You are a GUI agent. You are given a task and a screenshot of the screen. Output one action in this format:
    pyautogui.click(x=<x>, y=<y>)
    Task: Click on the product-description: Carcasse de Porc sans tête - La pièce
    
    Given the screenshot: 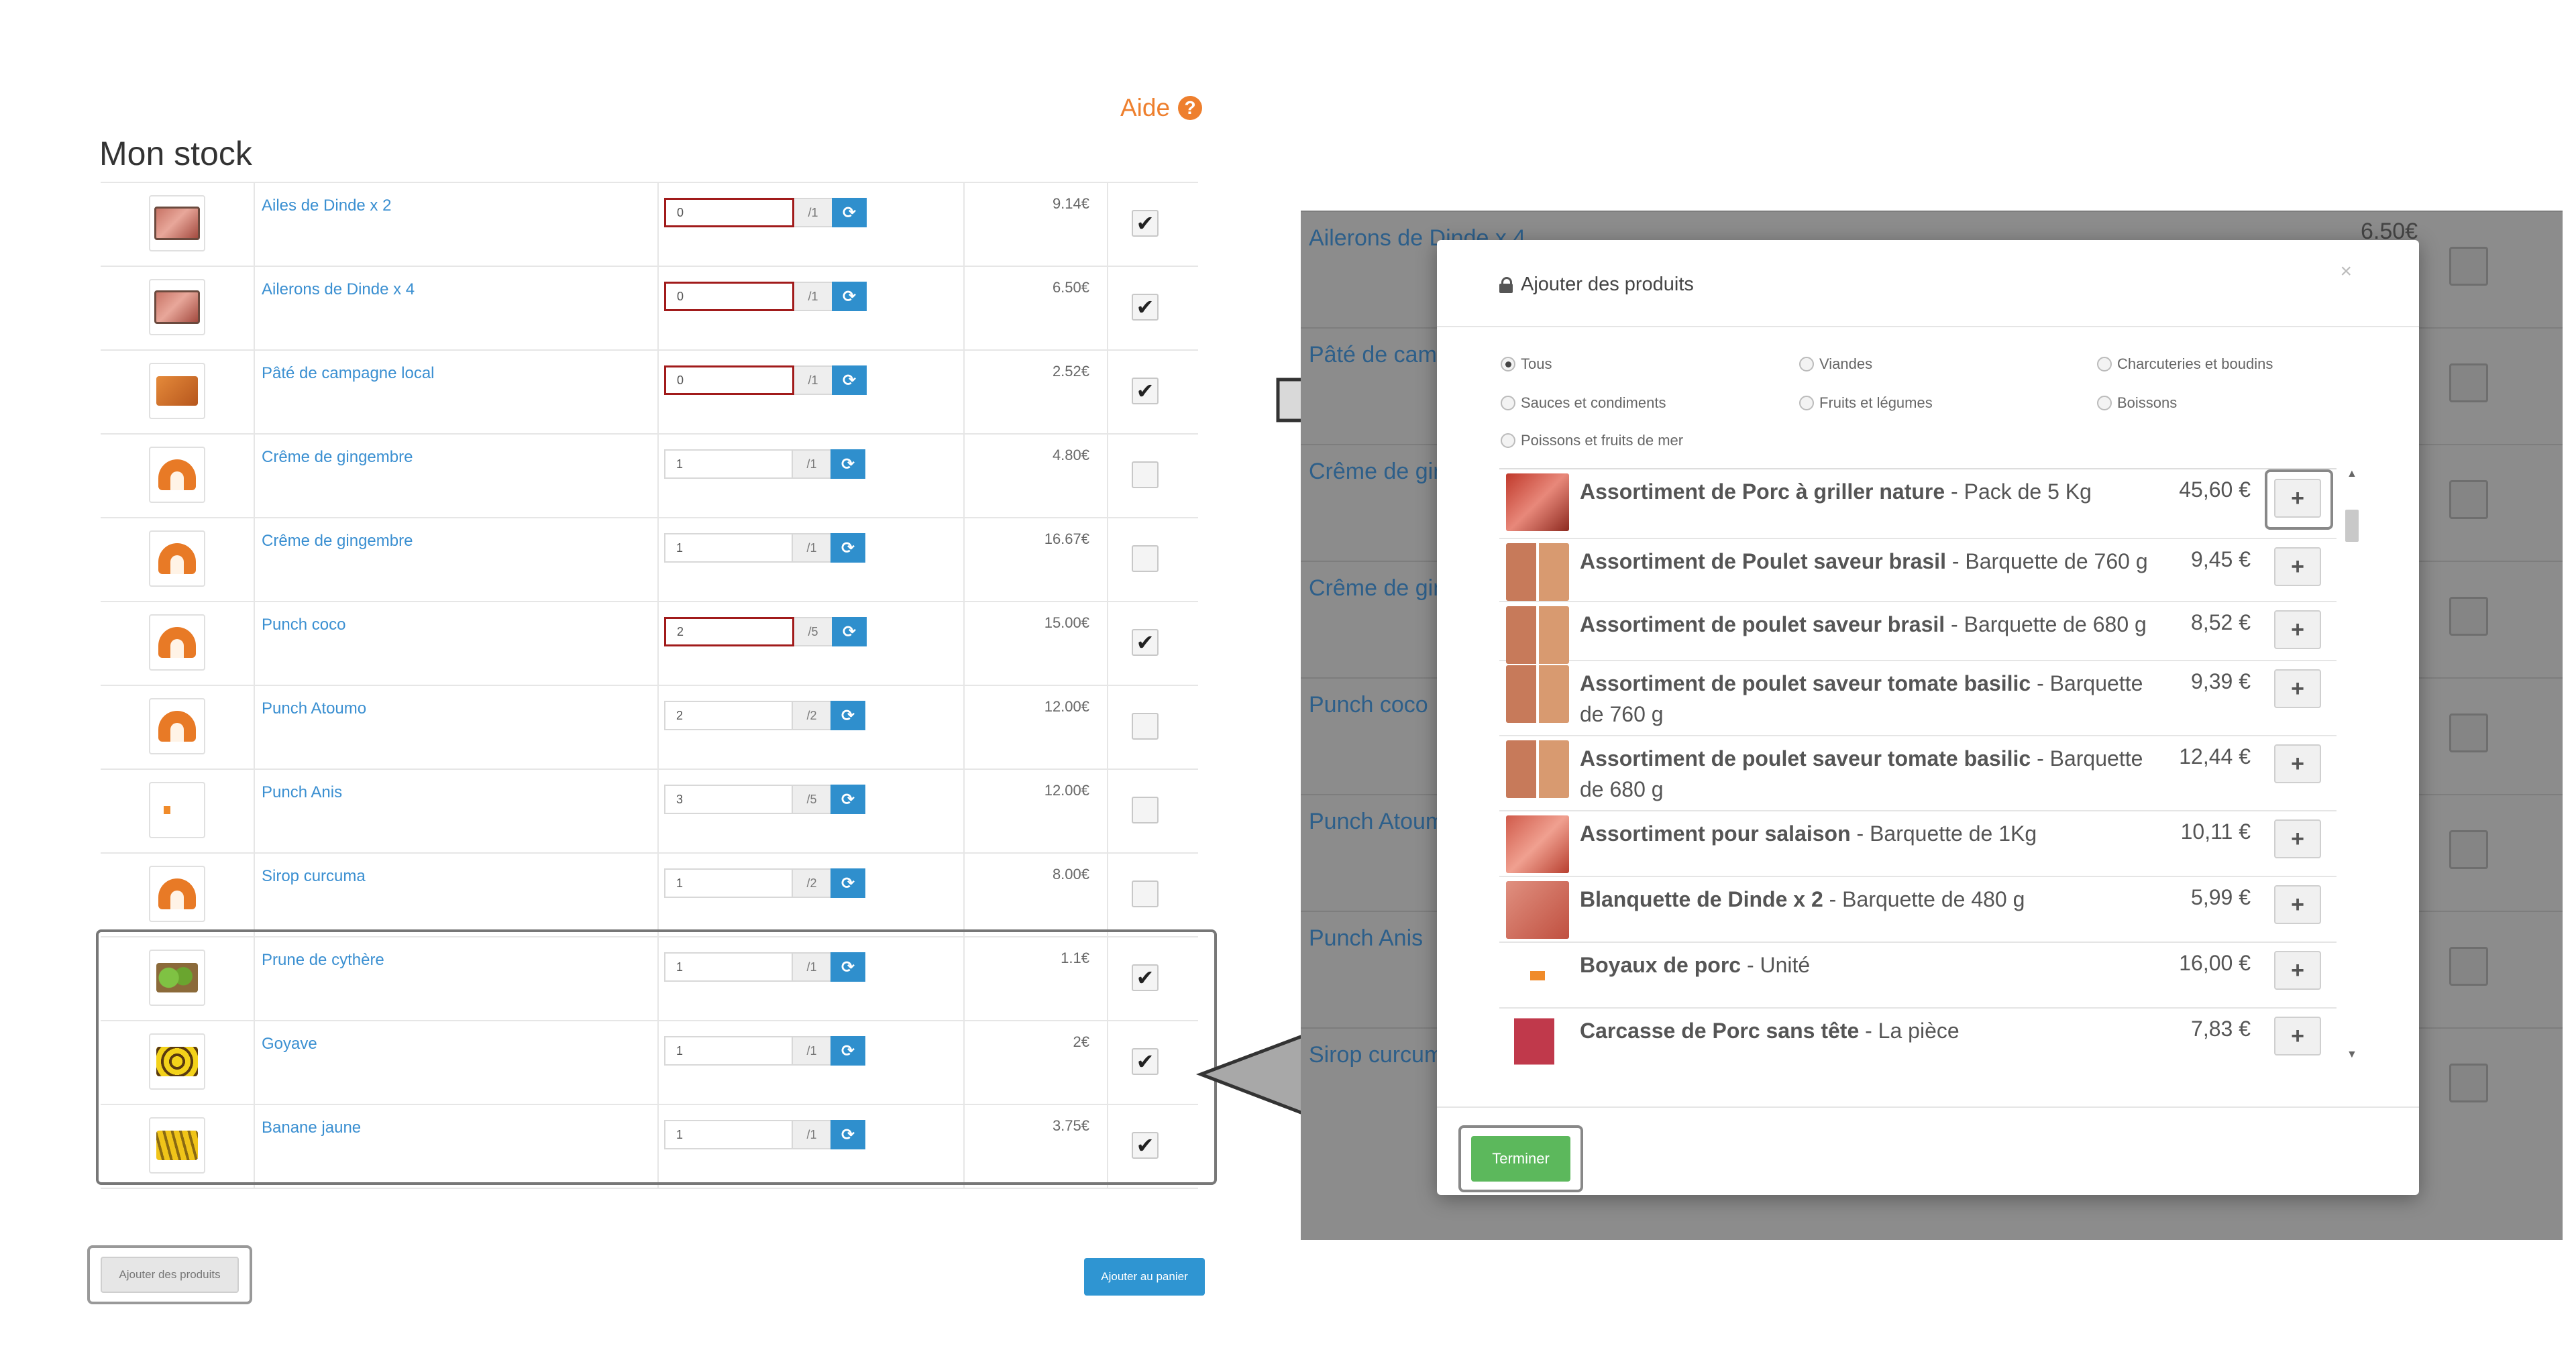 What is the action you would take?
    pyautogui.click(x=1875, y=1030)
    